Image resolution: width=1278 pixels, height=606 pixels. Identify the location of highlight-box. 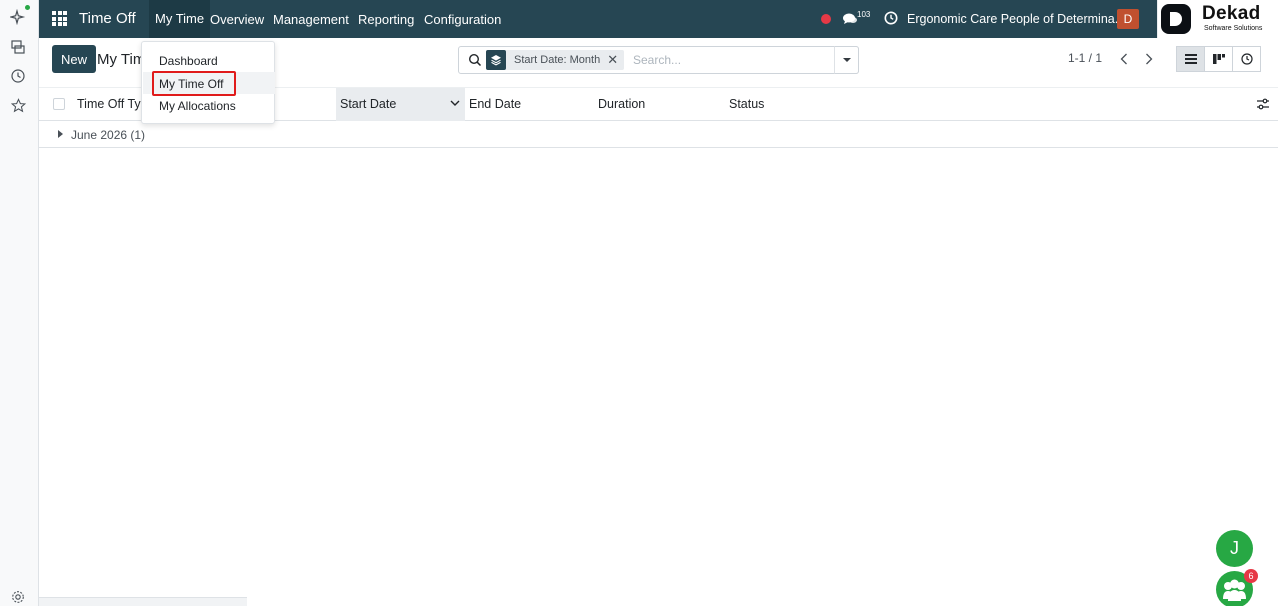
(194, 83).